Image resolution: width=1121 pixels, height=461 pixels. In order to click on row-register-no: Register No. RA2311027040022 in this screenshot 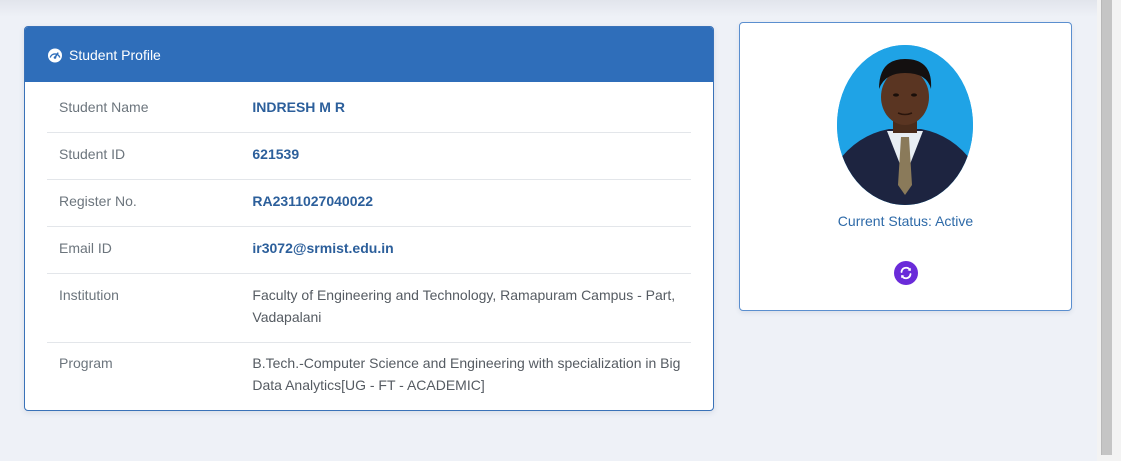, I will do `click(369, 203)`.